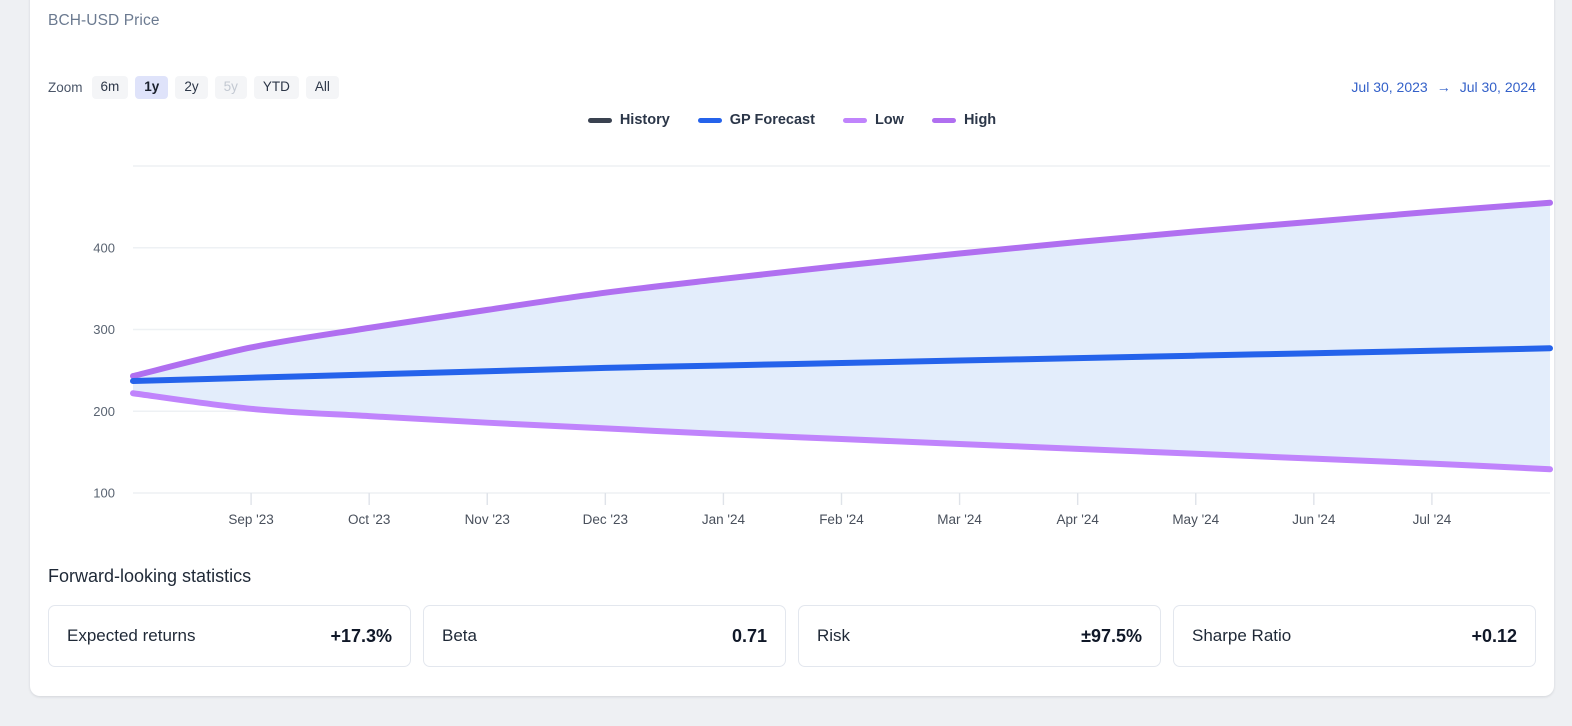 The width and height of the screenshot is (1572, 726). What do you see at coordinates (229, 636) in the screenshot?
I see `stat-card-expected-returns: Expected returns +17.3%` at bounding box center [229, 636].